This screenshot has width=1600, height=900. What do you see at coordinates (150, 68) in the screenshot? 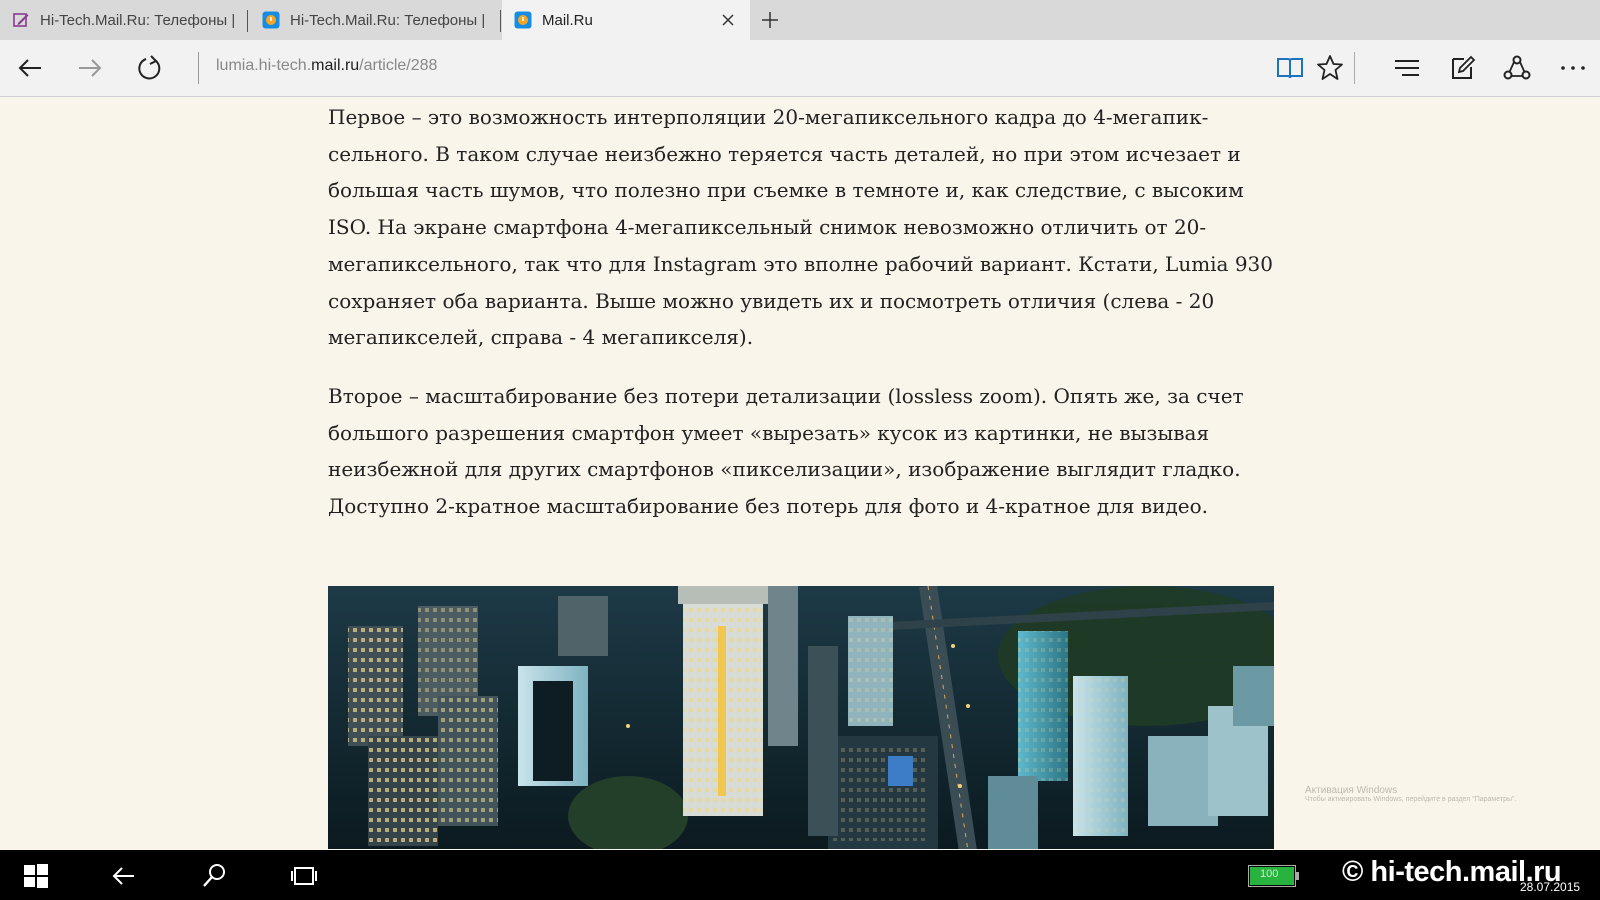
I see `refresh-icon` at bounding box center [150, 68].